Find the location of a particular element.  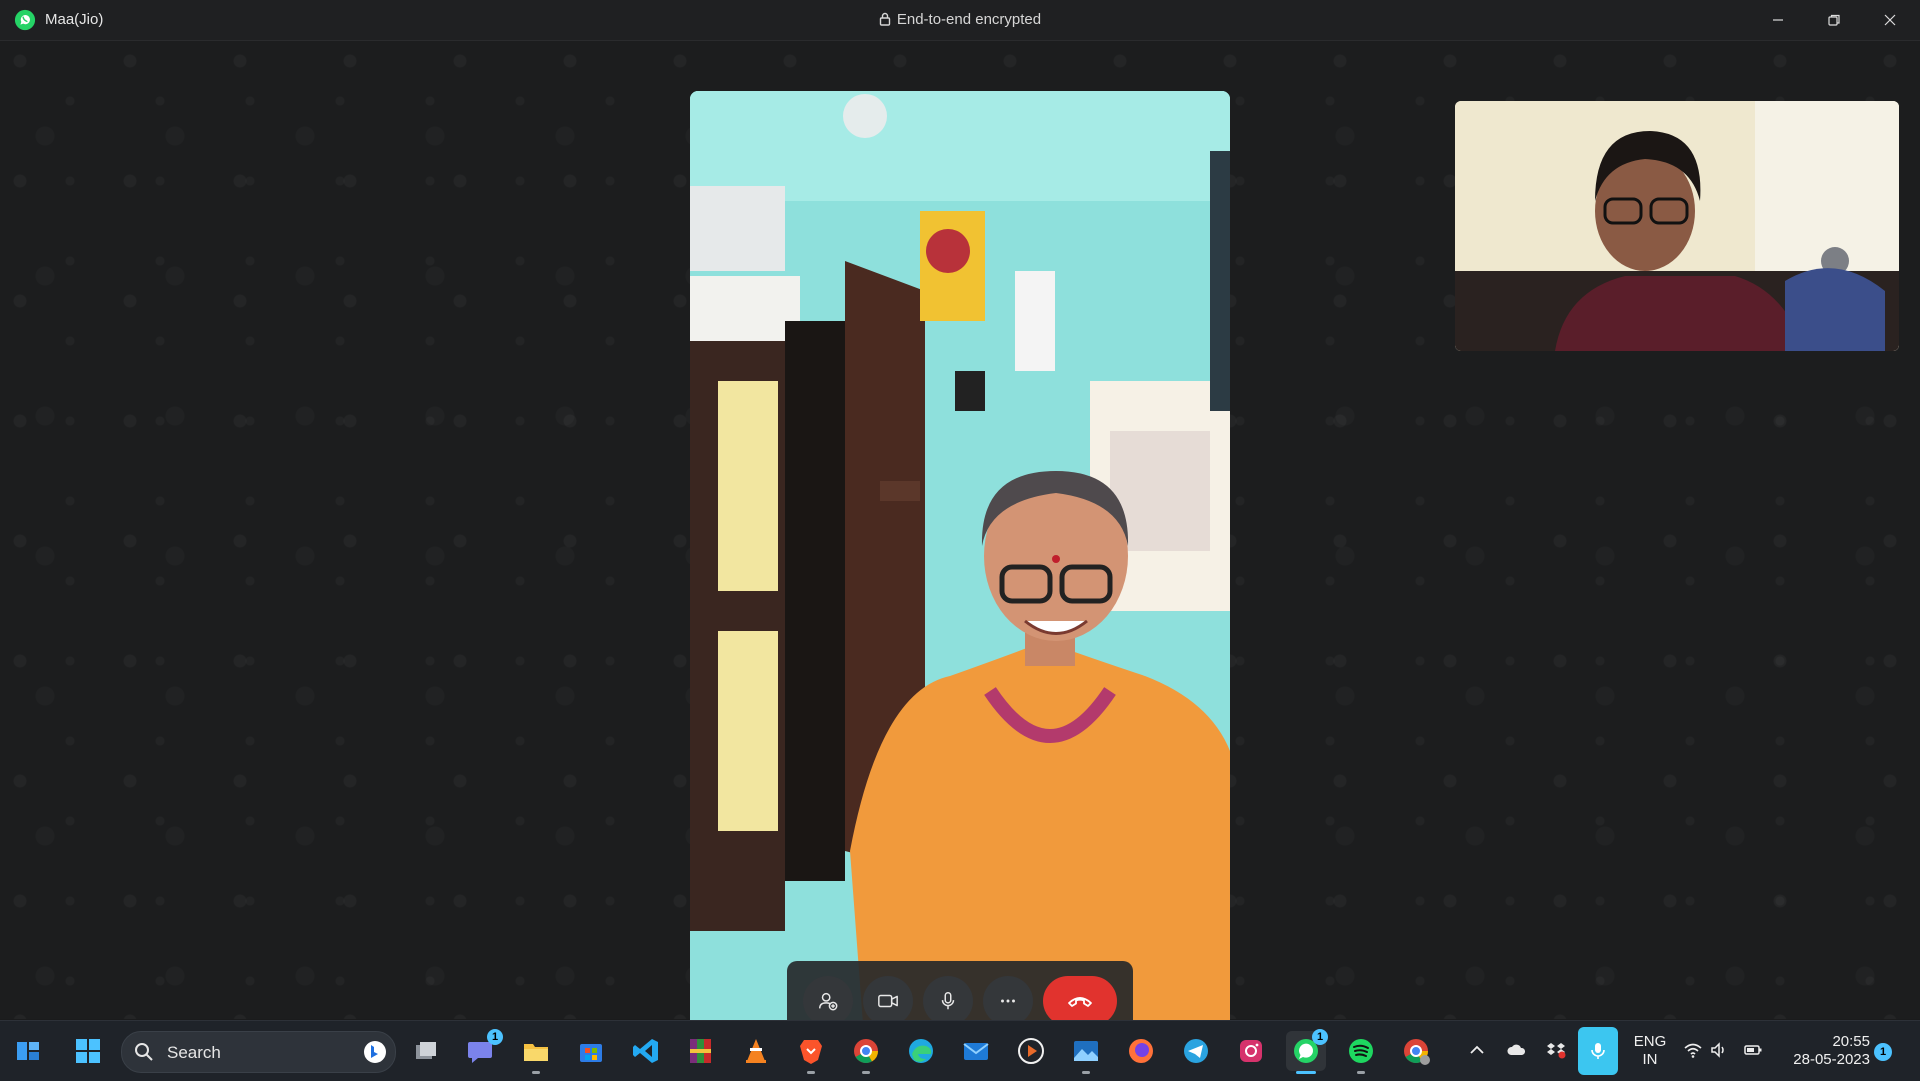

taskbar-app-spotify is located at coordinates (1361, 1052).